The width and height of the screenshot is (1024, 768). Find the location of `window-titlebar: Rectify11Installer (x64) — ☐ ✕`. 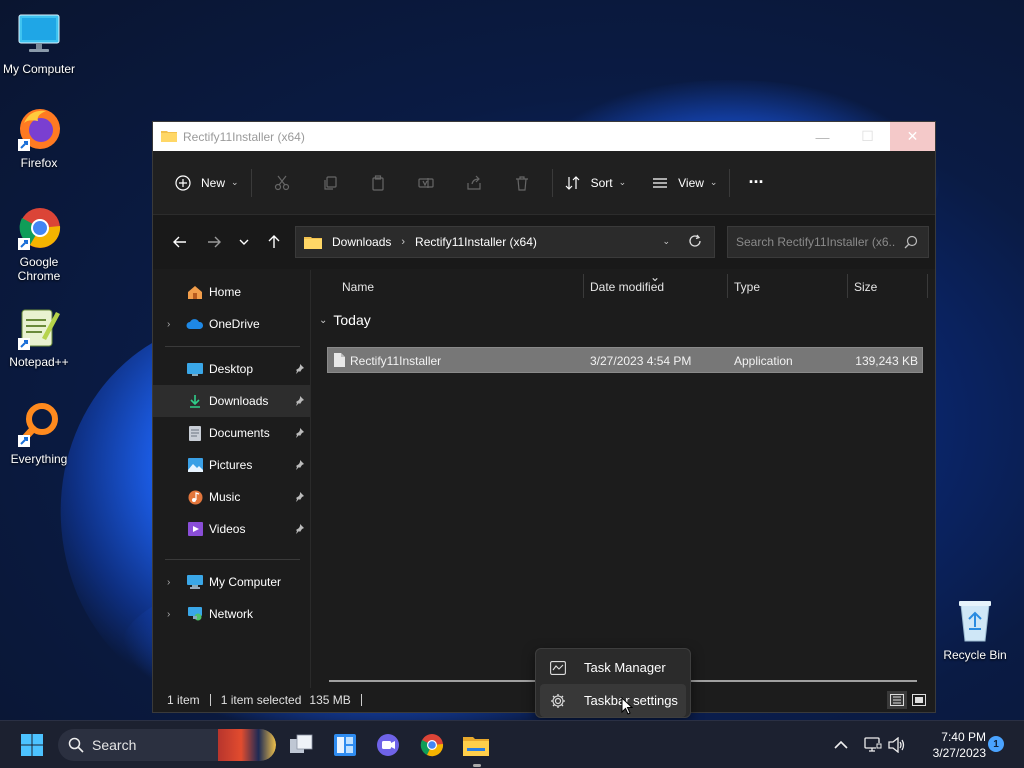

window-titlebar: Rectify11Installer (x64) — ☐ ✕ is located at coordinates (544, 136).